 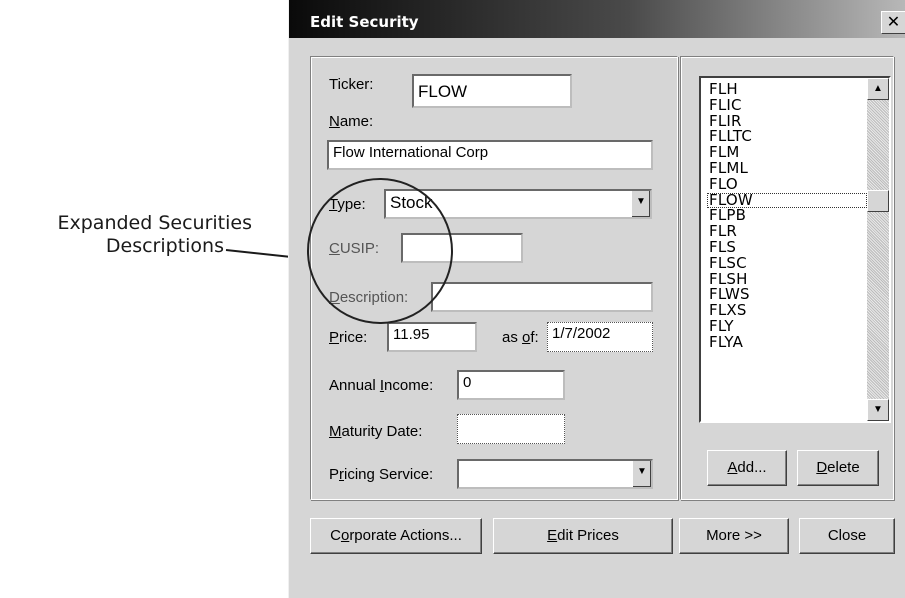 I want to click on maturity-date-input, so click(x=511, y=429).